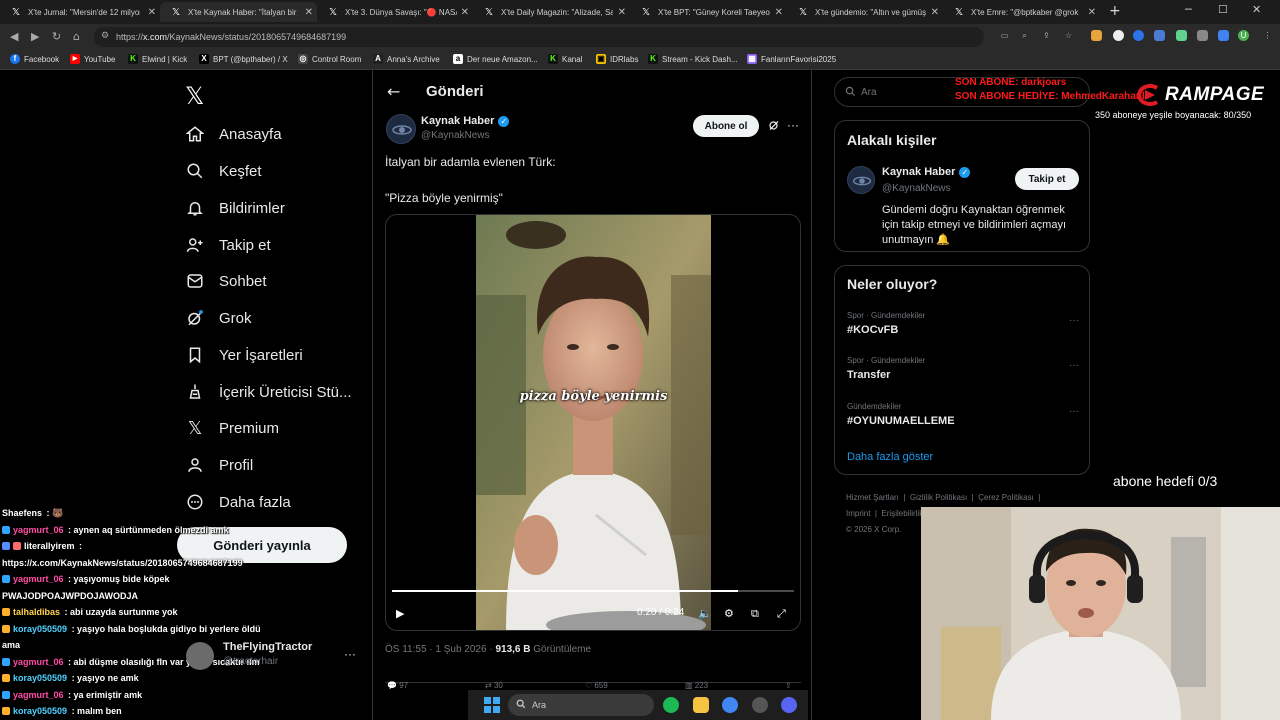 This screenshot has height=720, width=1280. I want to click on author-handle: @KaynakNews, so click(455, 135).